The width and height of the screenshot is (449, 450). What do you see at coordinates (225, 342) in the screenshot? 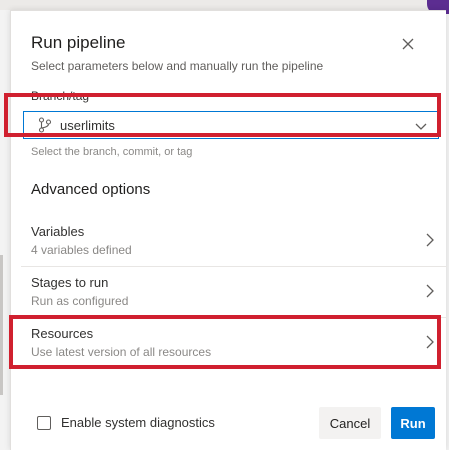
I see `resources-highlight-box` at bounding box center [225, 342].